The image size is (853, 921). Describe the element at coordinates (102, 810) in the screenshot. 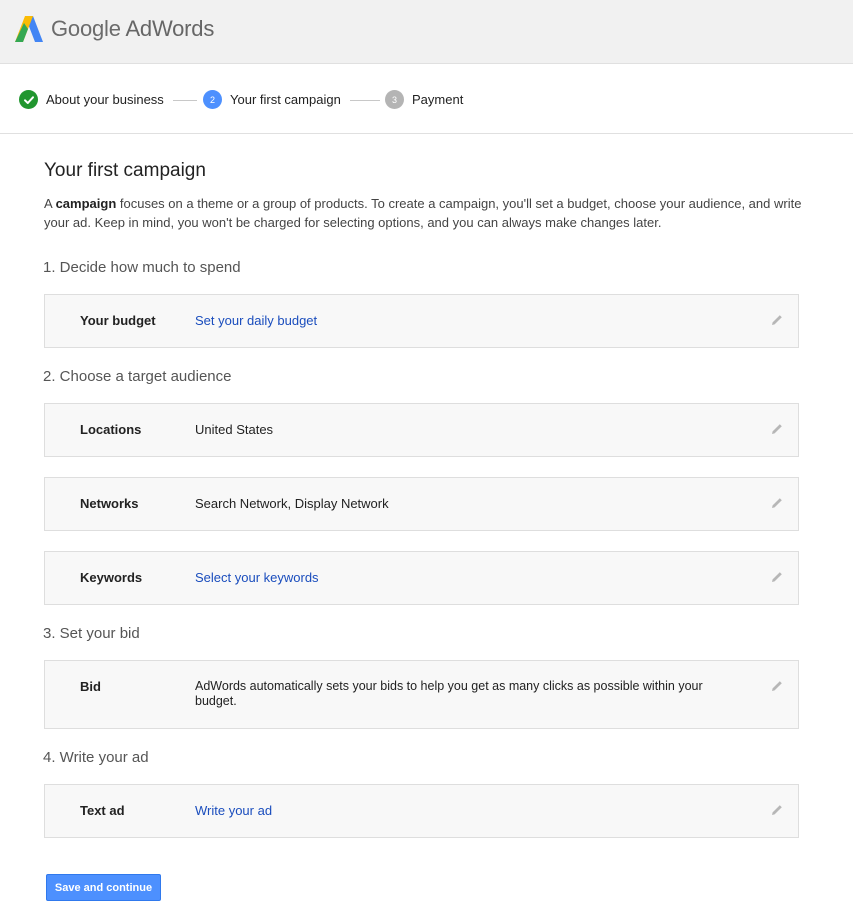

I see `text-ad-label: Text ad` at that location.